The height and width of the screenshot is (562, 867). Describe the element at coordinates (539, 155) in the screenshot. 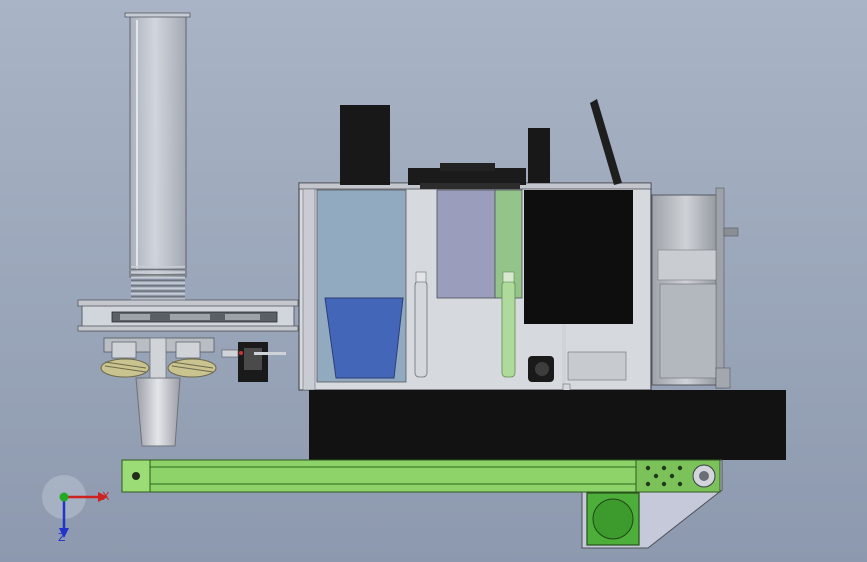

I see `sensor-box-right` at that location.